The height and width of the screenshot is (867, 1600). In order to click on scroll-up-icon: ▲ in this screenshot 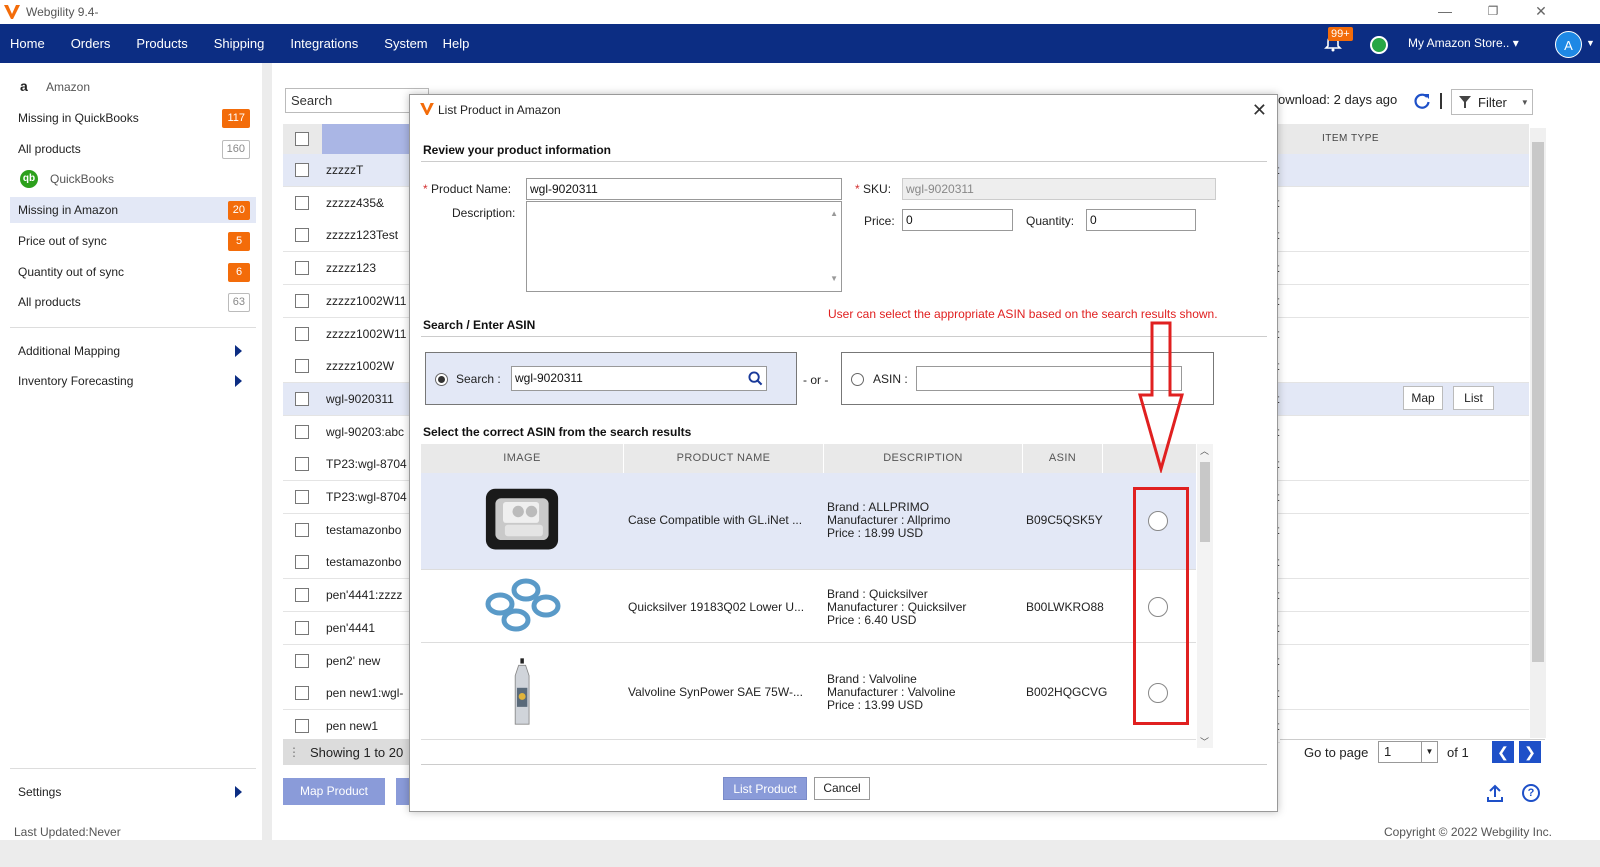, I will do `click(834, 214)`.